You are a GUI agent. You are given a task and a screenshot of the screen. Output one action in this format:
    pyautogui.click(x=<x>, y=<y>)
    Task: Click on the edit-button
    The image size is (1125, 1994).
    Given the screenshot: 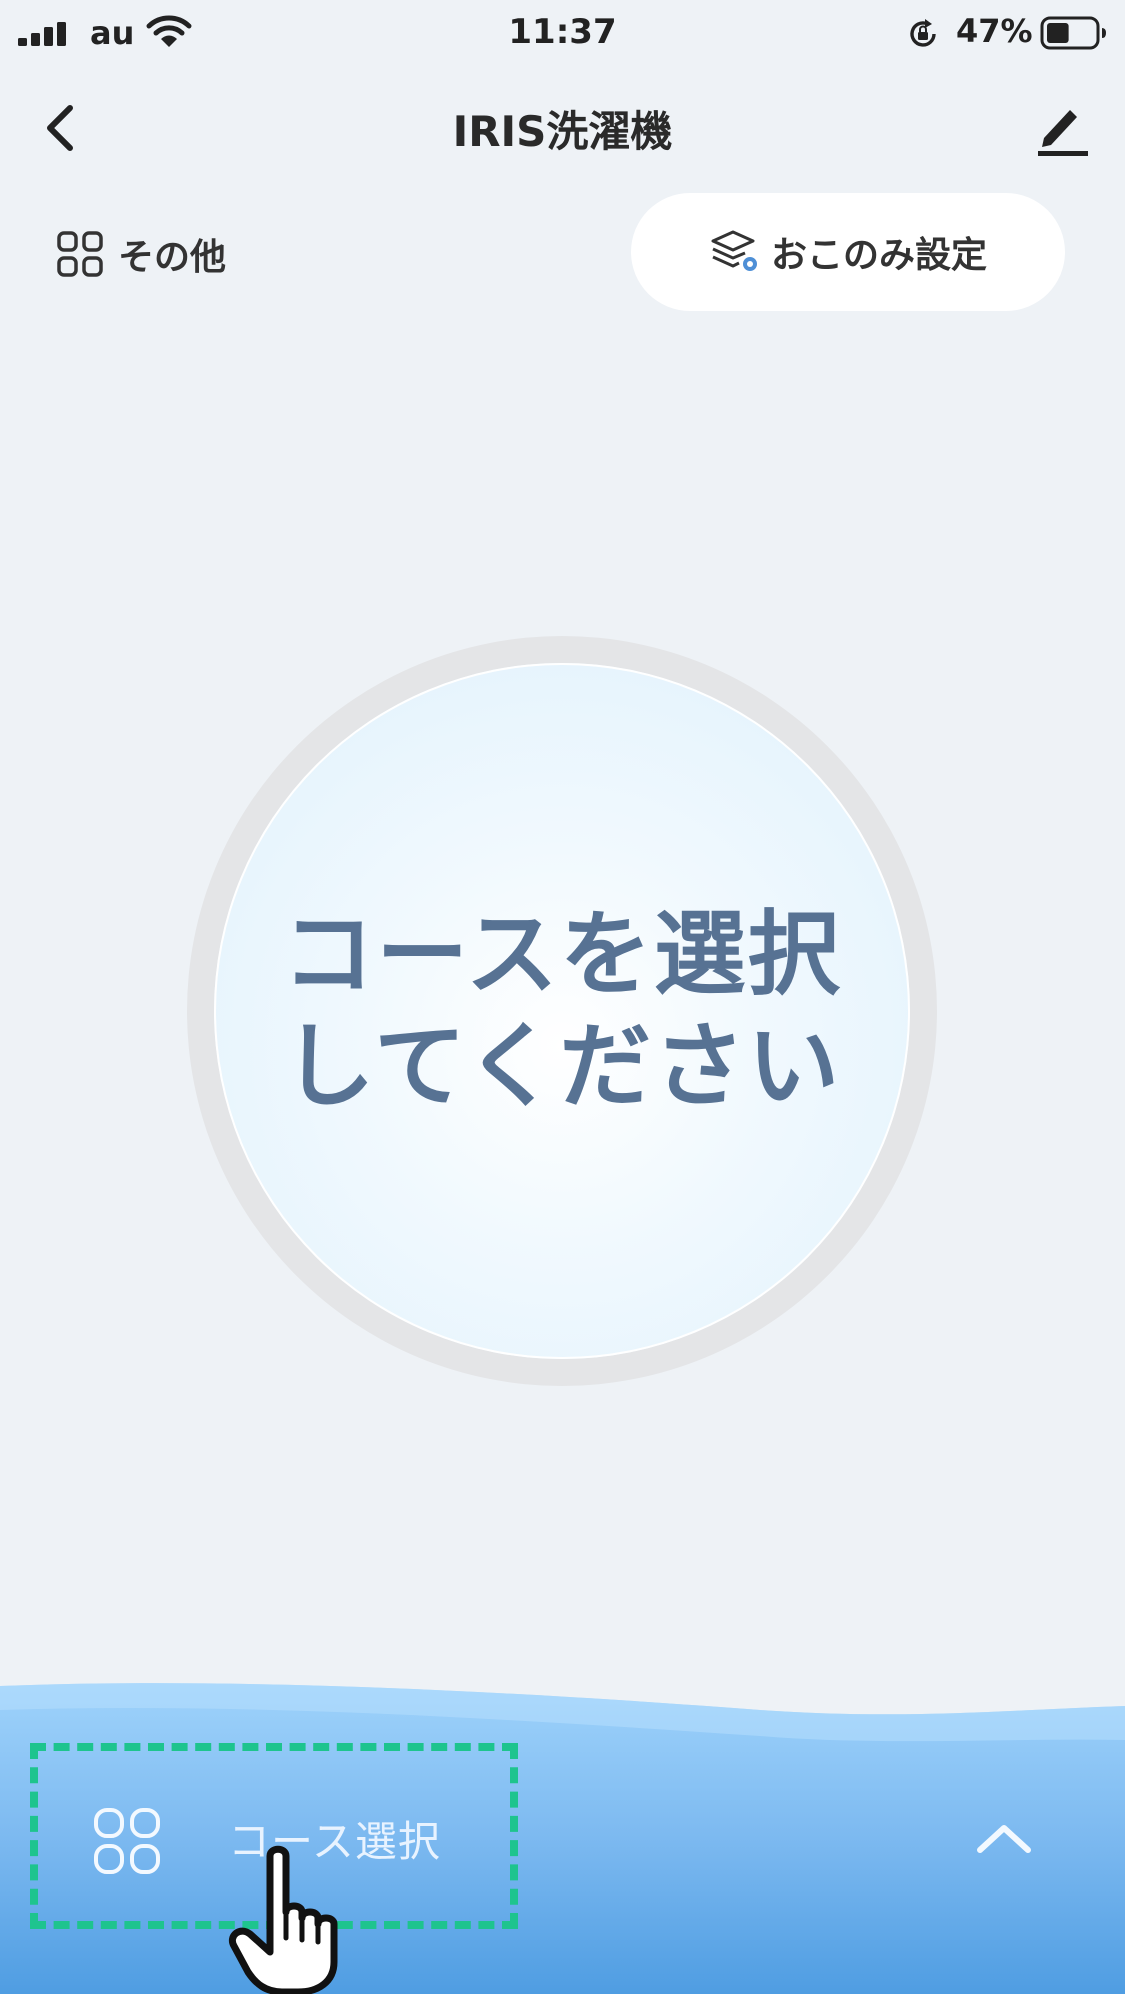 What is the action you would take?
    pyautogui.click(x=1062, y=128)
    